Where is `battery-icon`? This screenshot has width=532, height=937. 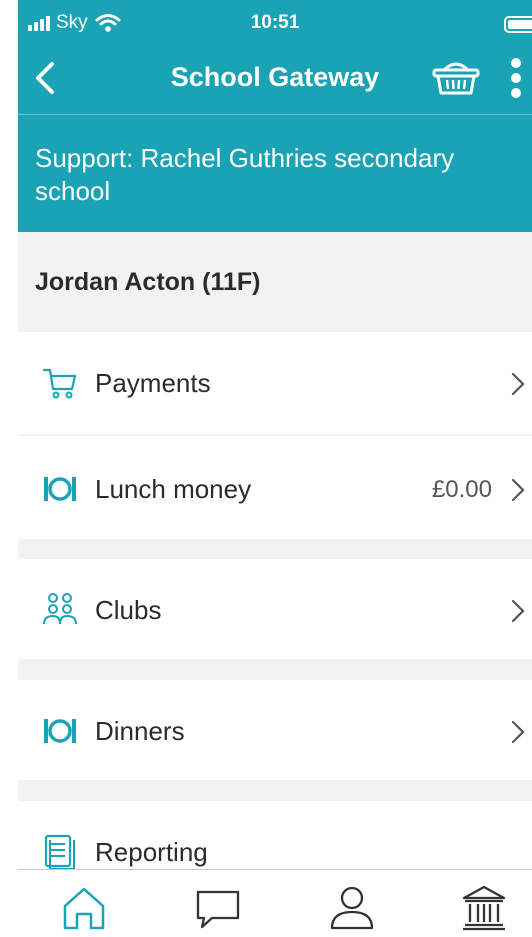 battery-icon is located at coordinates (518, 24).